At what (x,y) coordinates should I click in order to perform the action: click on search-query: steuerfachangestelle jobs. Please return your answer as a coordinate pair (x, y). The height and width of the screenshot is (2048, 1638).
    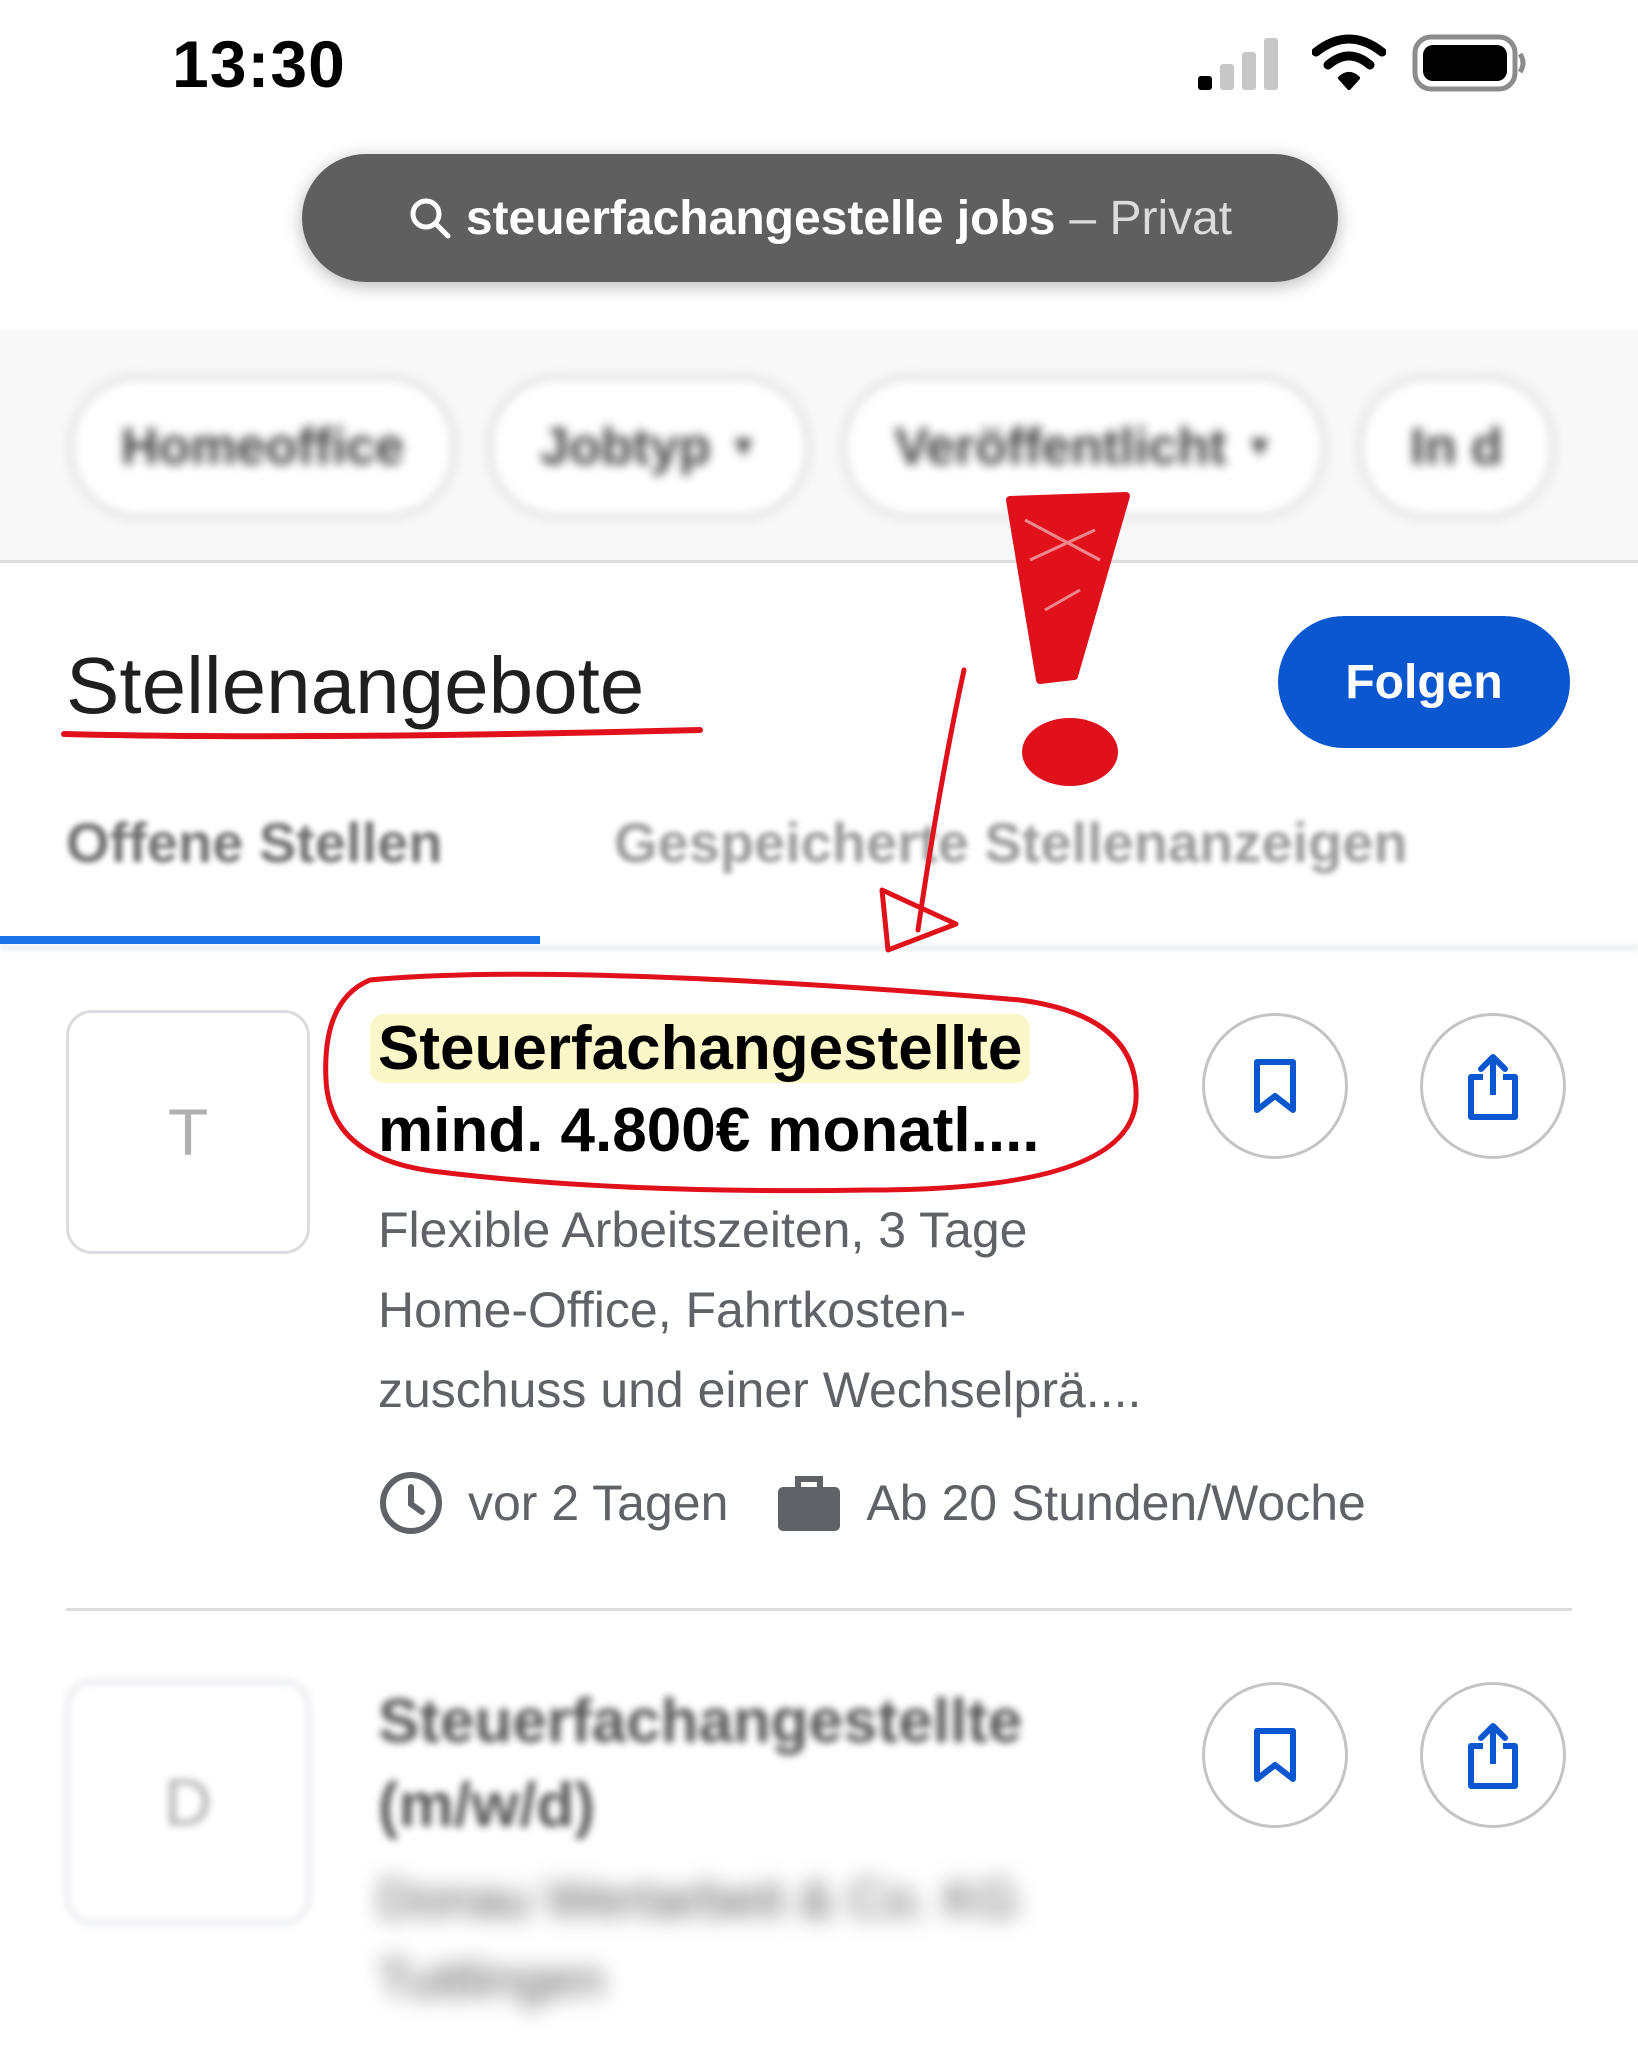
    Looking at the image, I should click on (760, 218).